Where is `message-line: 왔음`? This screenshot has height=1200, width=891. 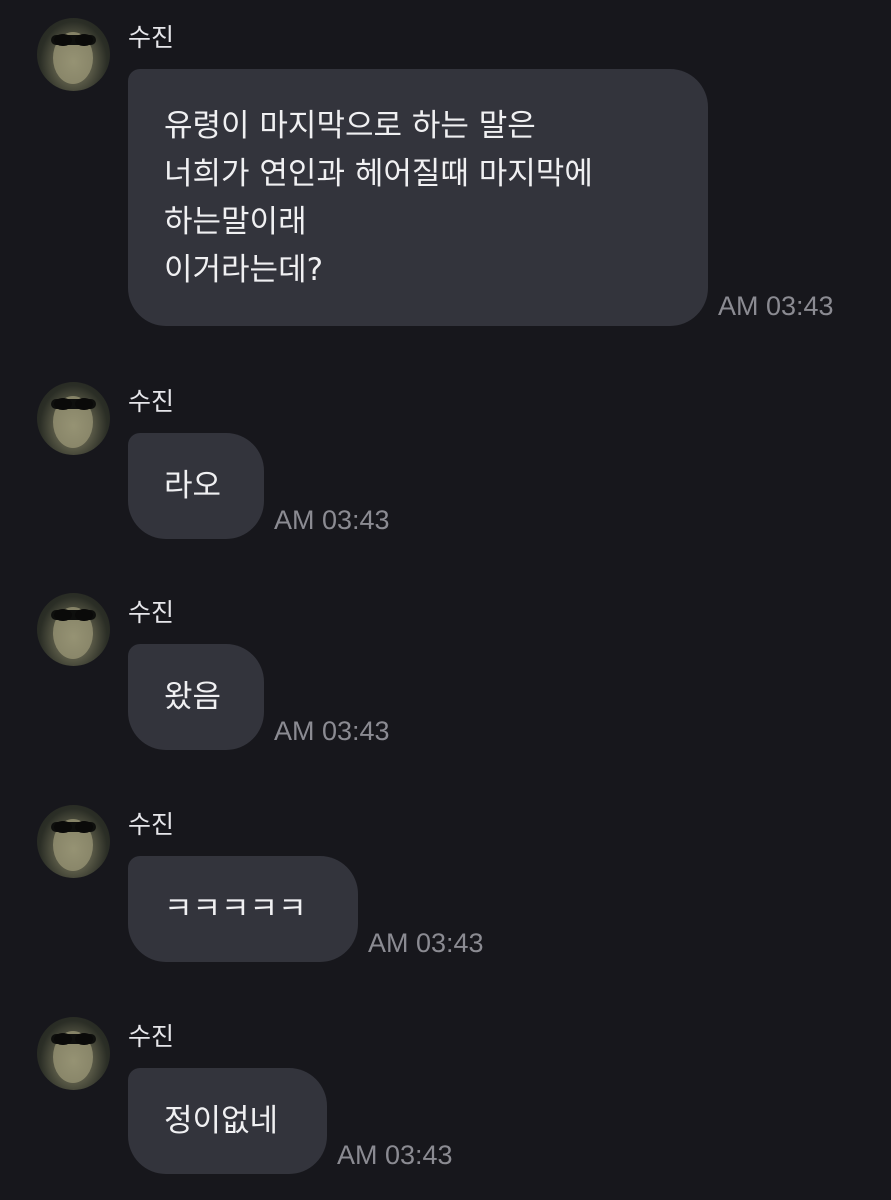
message-line: 왔음 is located at coordinates (193, 697).